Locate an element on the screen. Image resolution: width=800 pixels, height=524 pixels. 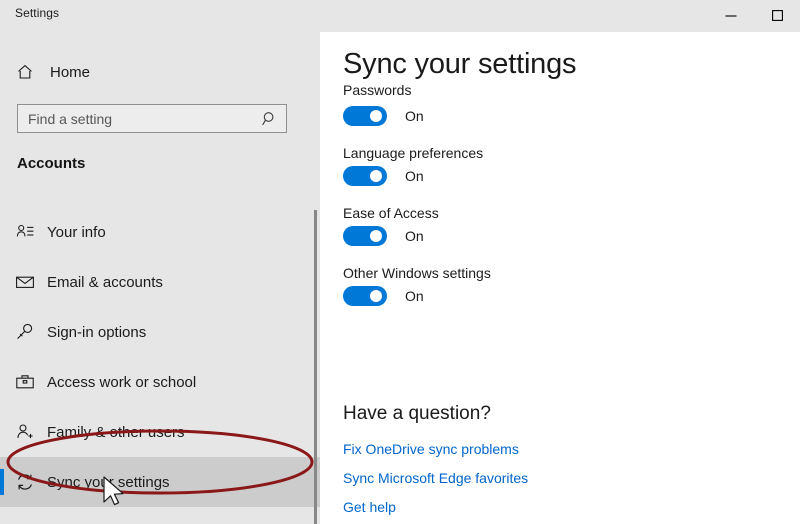
user-info-icon is located at coordinates (25, 232).